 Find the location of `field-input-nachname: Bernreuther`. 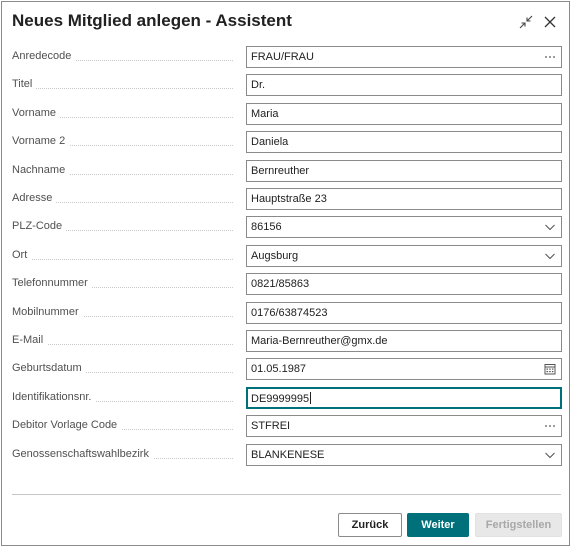

field-input-nachname: Bernreuther is located at coordinates (404, 171).